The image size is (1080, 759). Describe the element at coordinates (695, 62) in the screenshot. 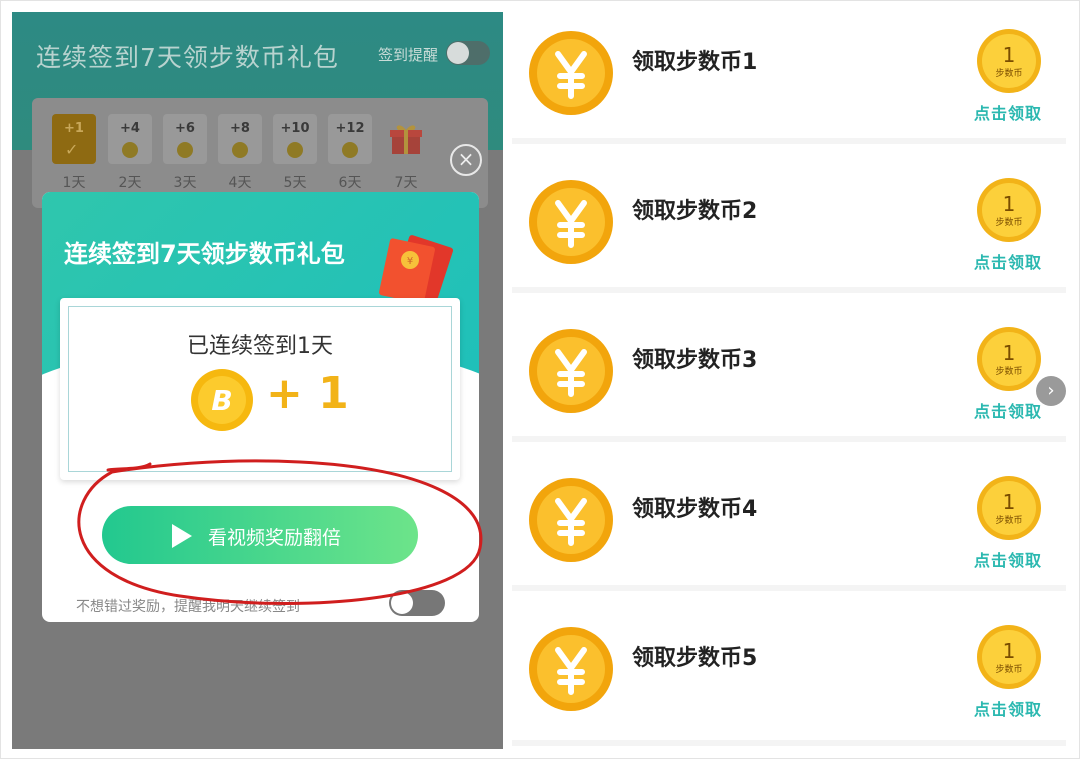

I see `item-name: 领取步数币1` at that location.